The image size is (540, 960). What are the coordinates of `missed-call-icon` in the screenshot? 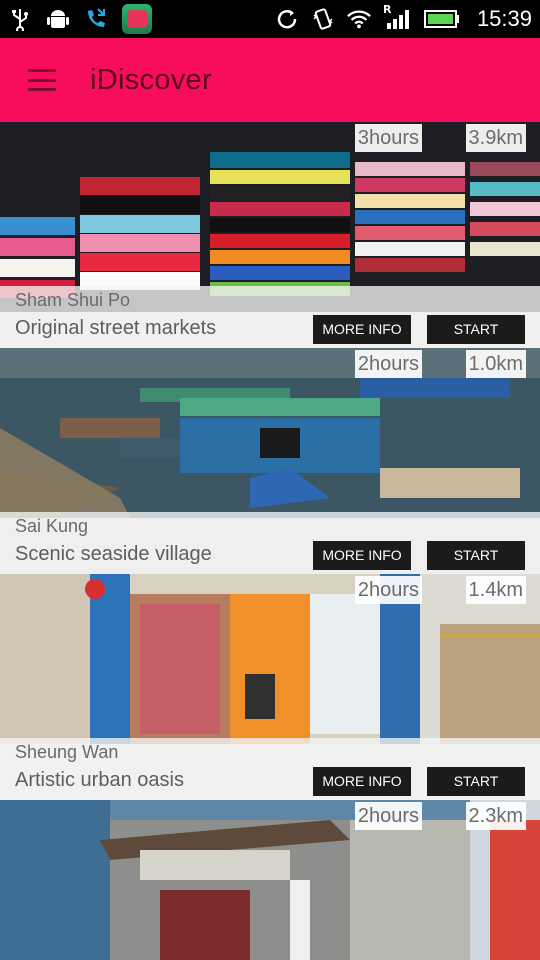 It's located at (96, 19).